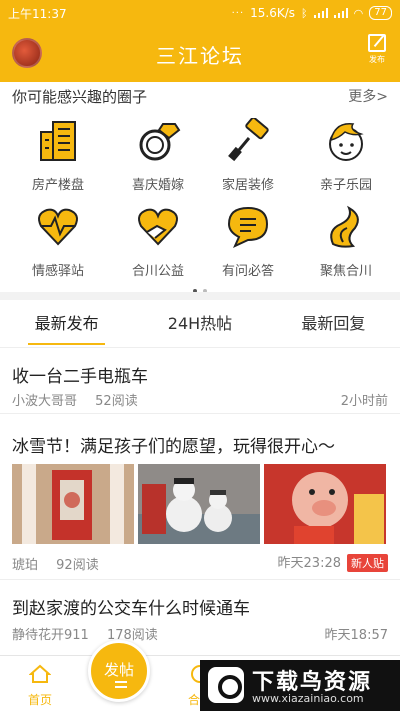  Describe the element at coordinates (367, 563) in the screenshot. I see `new-user-badge: 新人贴` at that location.